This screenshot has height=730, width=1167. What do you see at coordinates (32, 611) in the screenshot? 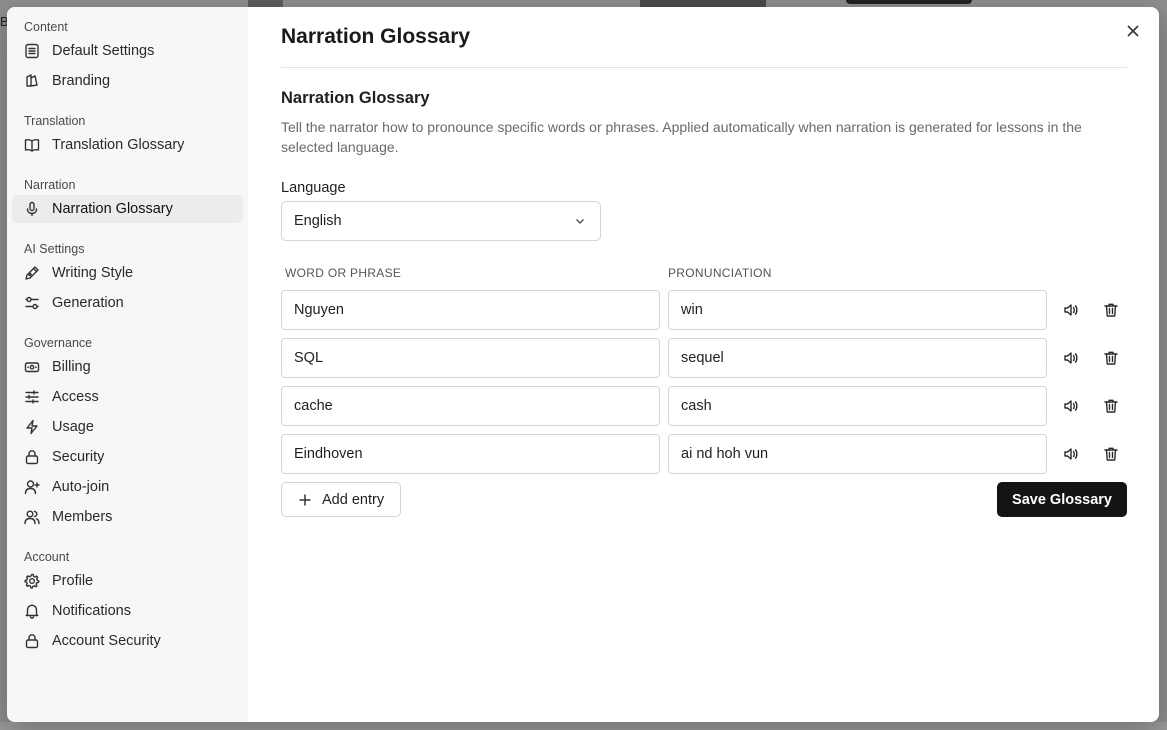
I see `bell-icon` at bounding box center [32, 611].